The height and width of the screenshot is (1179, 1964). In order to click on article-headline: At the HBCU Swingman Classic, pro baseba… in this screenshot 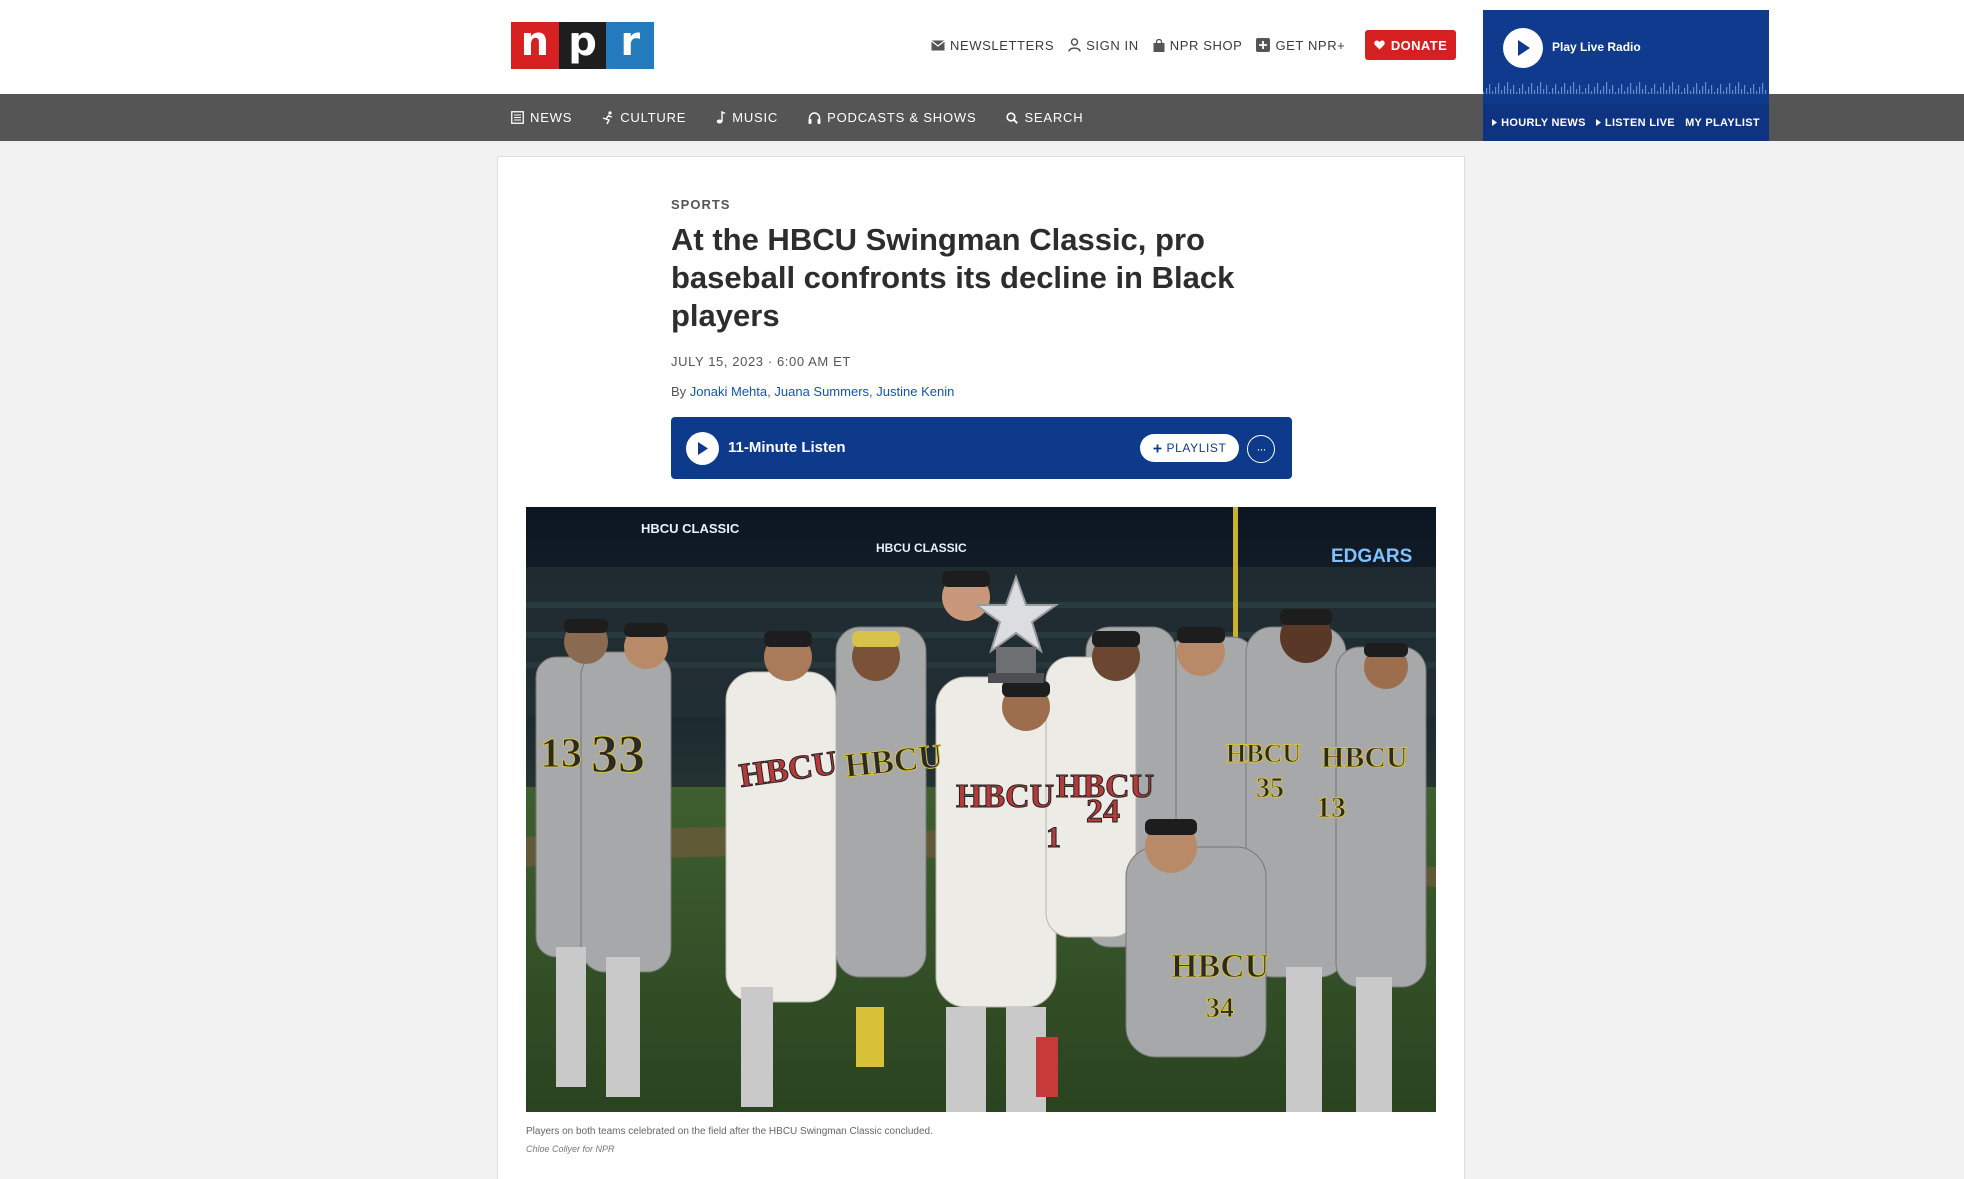, I will do `click(953, 277)`.